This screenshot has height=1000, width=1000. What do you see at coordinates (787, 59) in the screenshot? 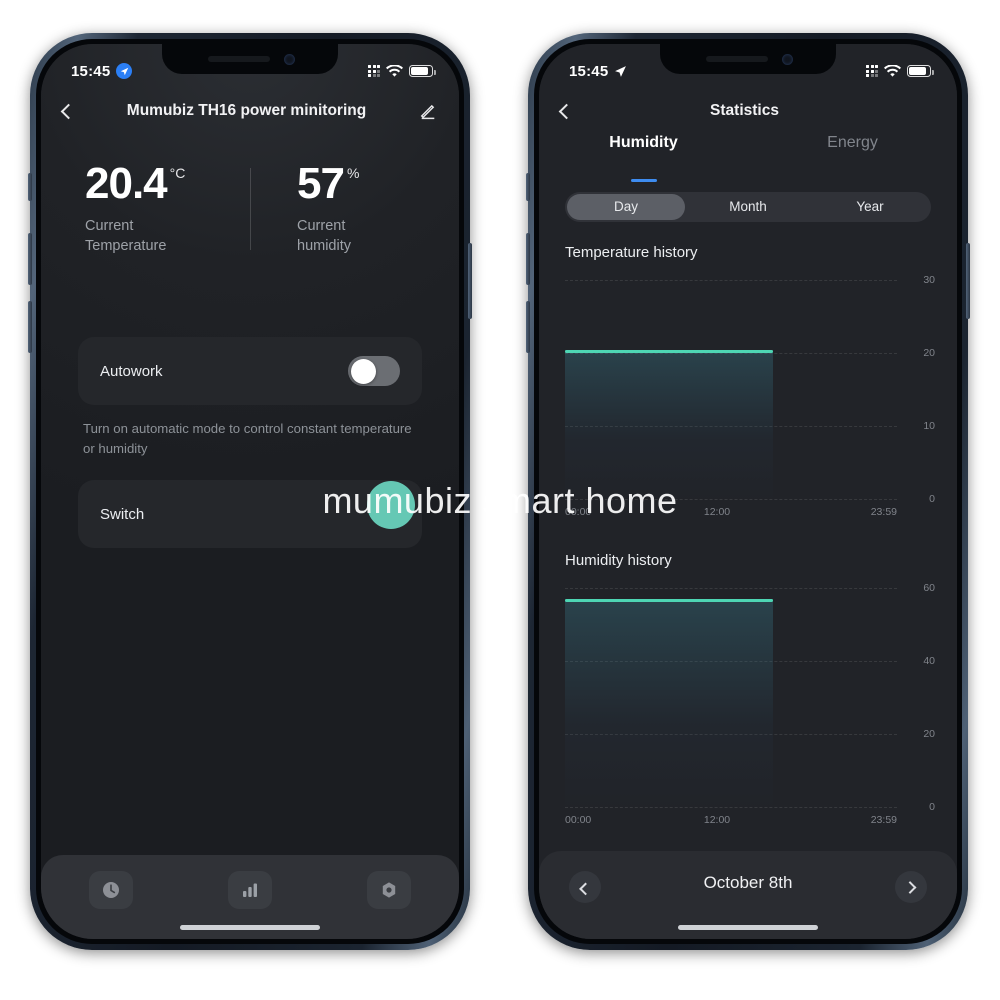
I see `front-camera-right` at bounding box center [787, 59].